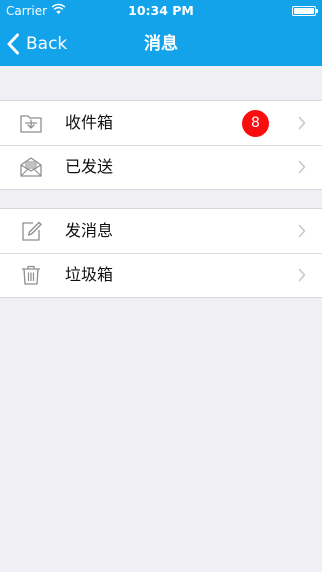 The image size is (322, 572). I want to click on menu-item-label: 垃圾箱, so click(89, 274).